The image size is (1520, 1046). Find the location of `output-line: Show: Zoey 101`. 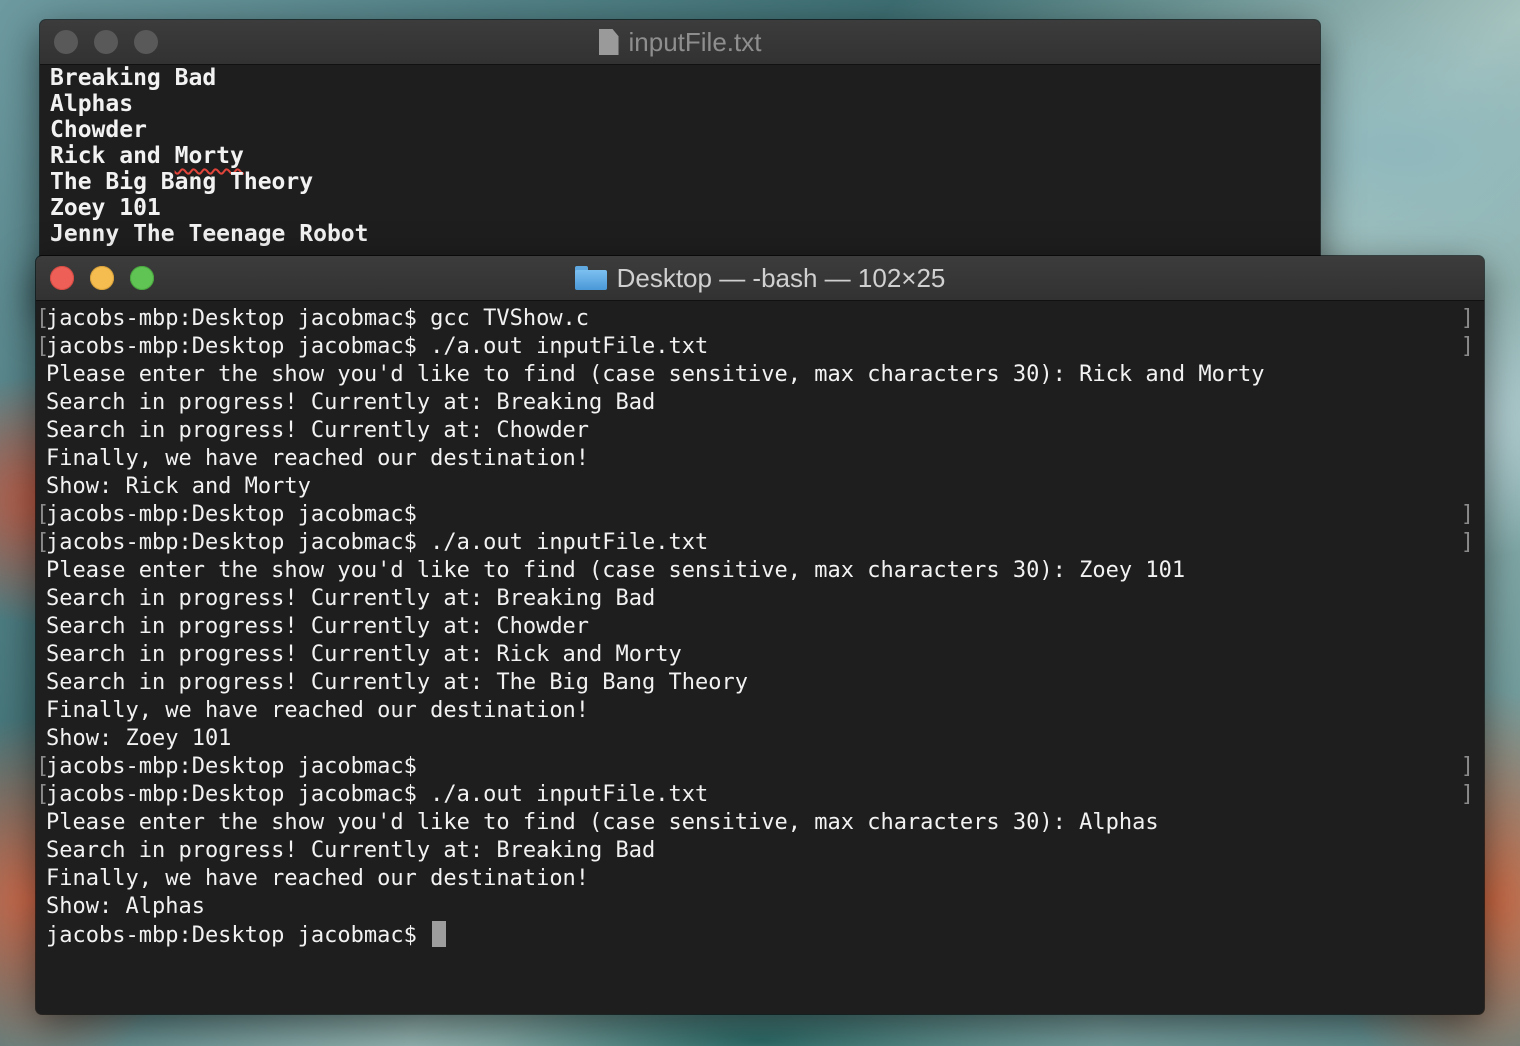

output-line: Show: Zoey 101 is located at coordinates (760, 739).